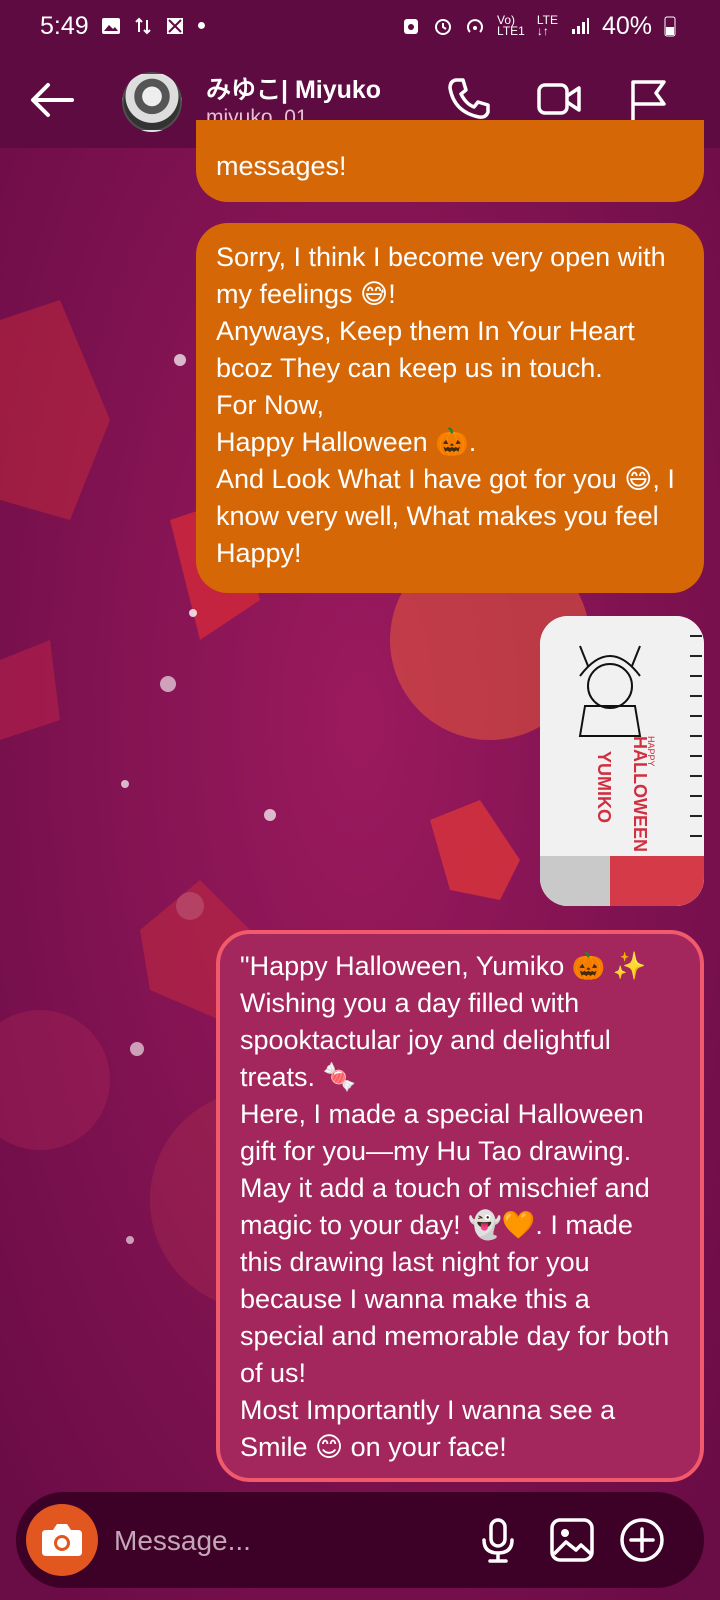 The height and width of the screenshot is (1600, 720). Describe the element at coordinates (642, 1540) in the screenshot. I see `add-circle-icon` at that location.